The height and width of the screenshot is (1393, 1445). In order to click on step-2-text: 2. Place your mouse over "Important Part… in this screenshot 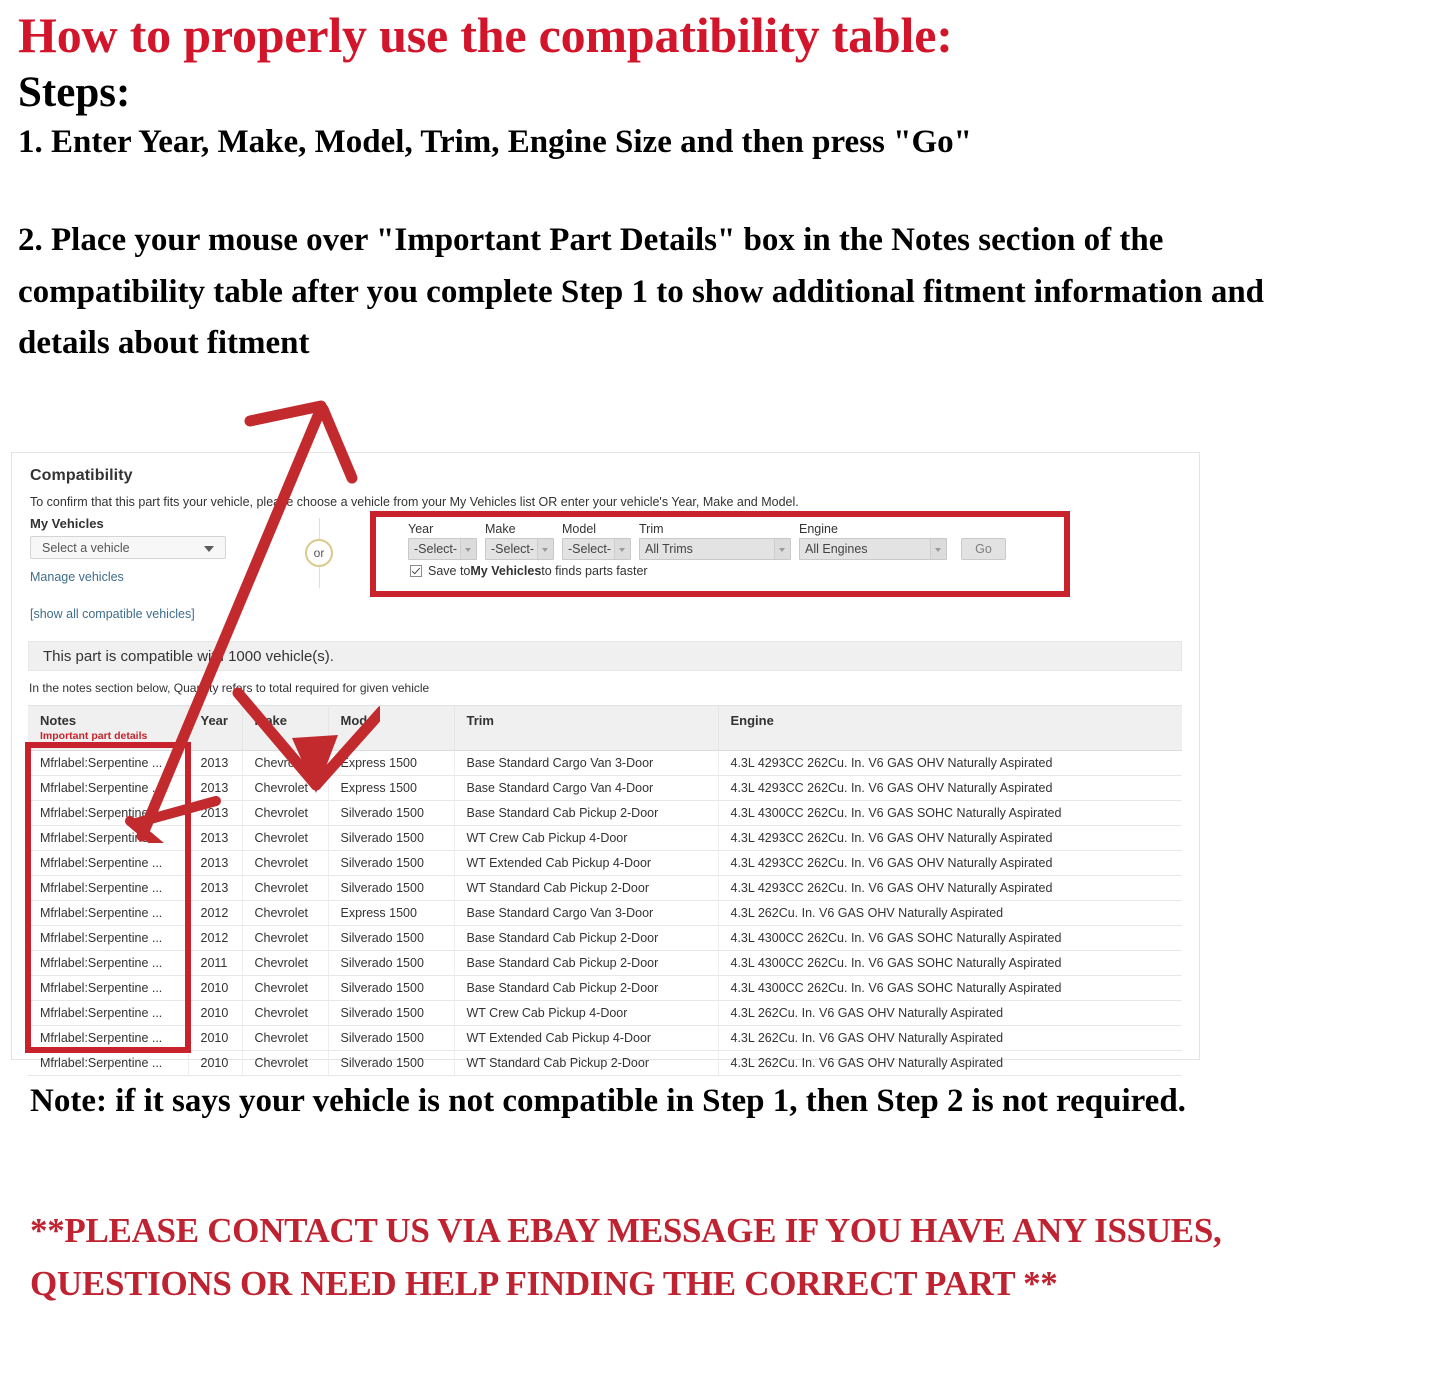, I will do `click(641, 291)`.